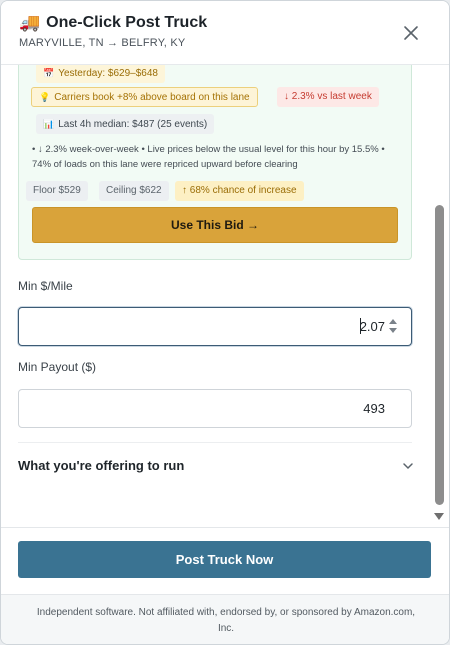  I want to click on yesterday-text: Yesterday: $629–$648, so click(108, 73).